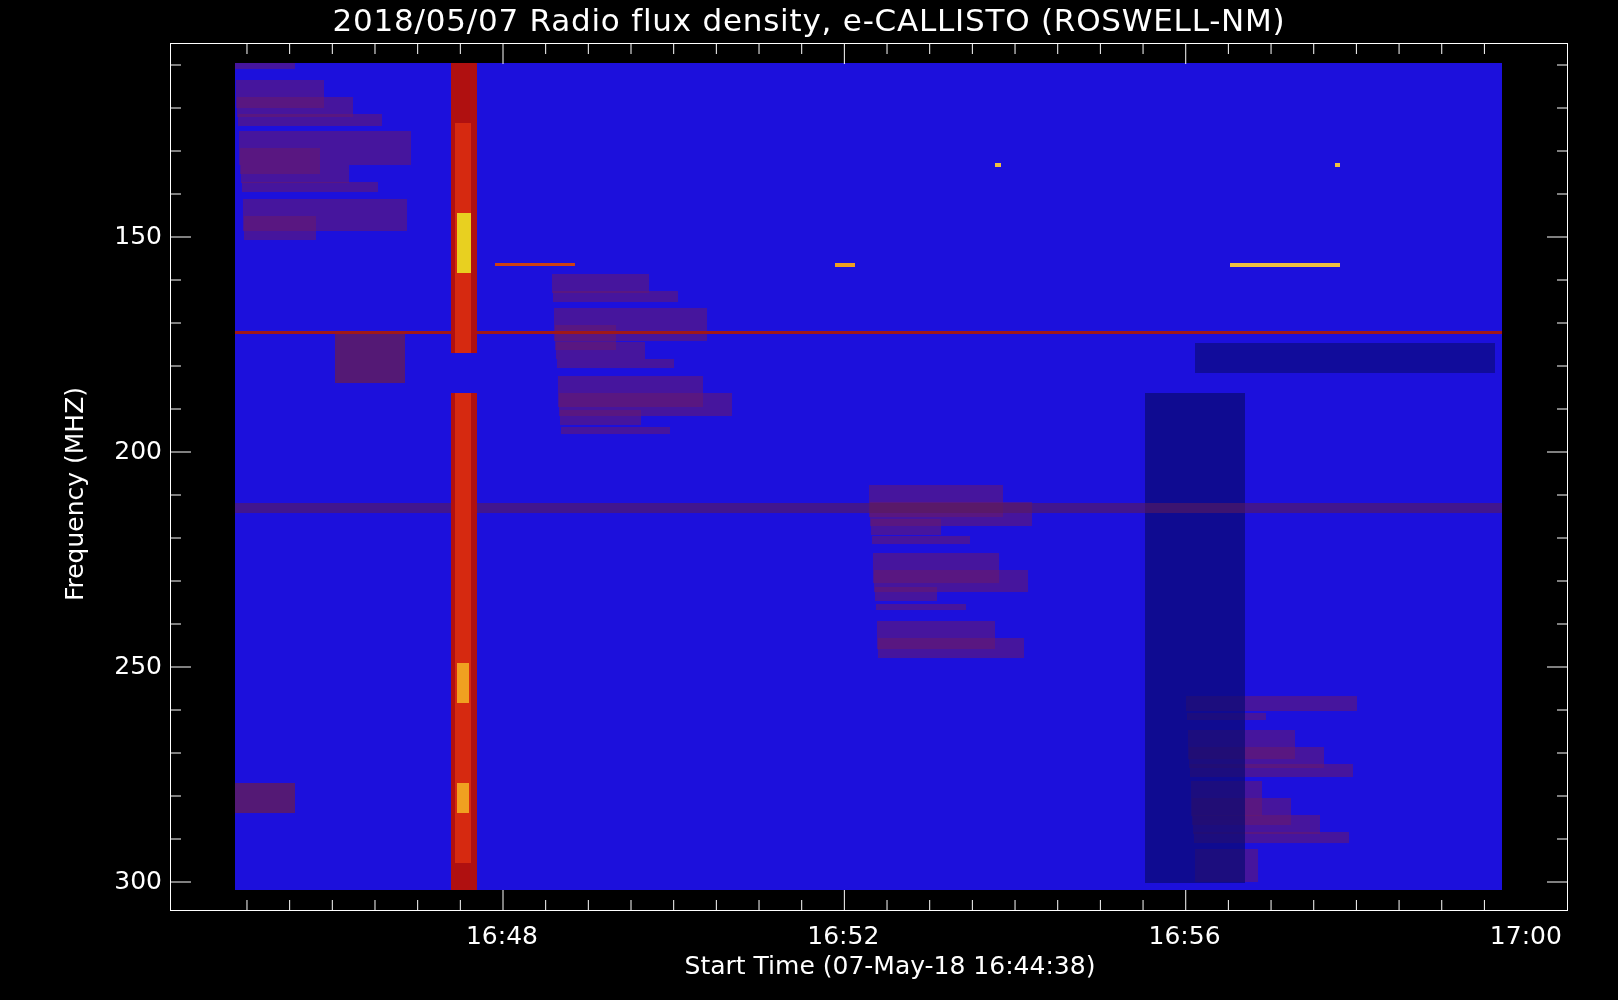 This screenshot has width=1618, height=1000. Describe the element at coordinates (75, 494) in the screenshot. I see `y-axis-label: Frequency (MHZ)` at that location.